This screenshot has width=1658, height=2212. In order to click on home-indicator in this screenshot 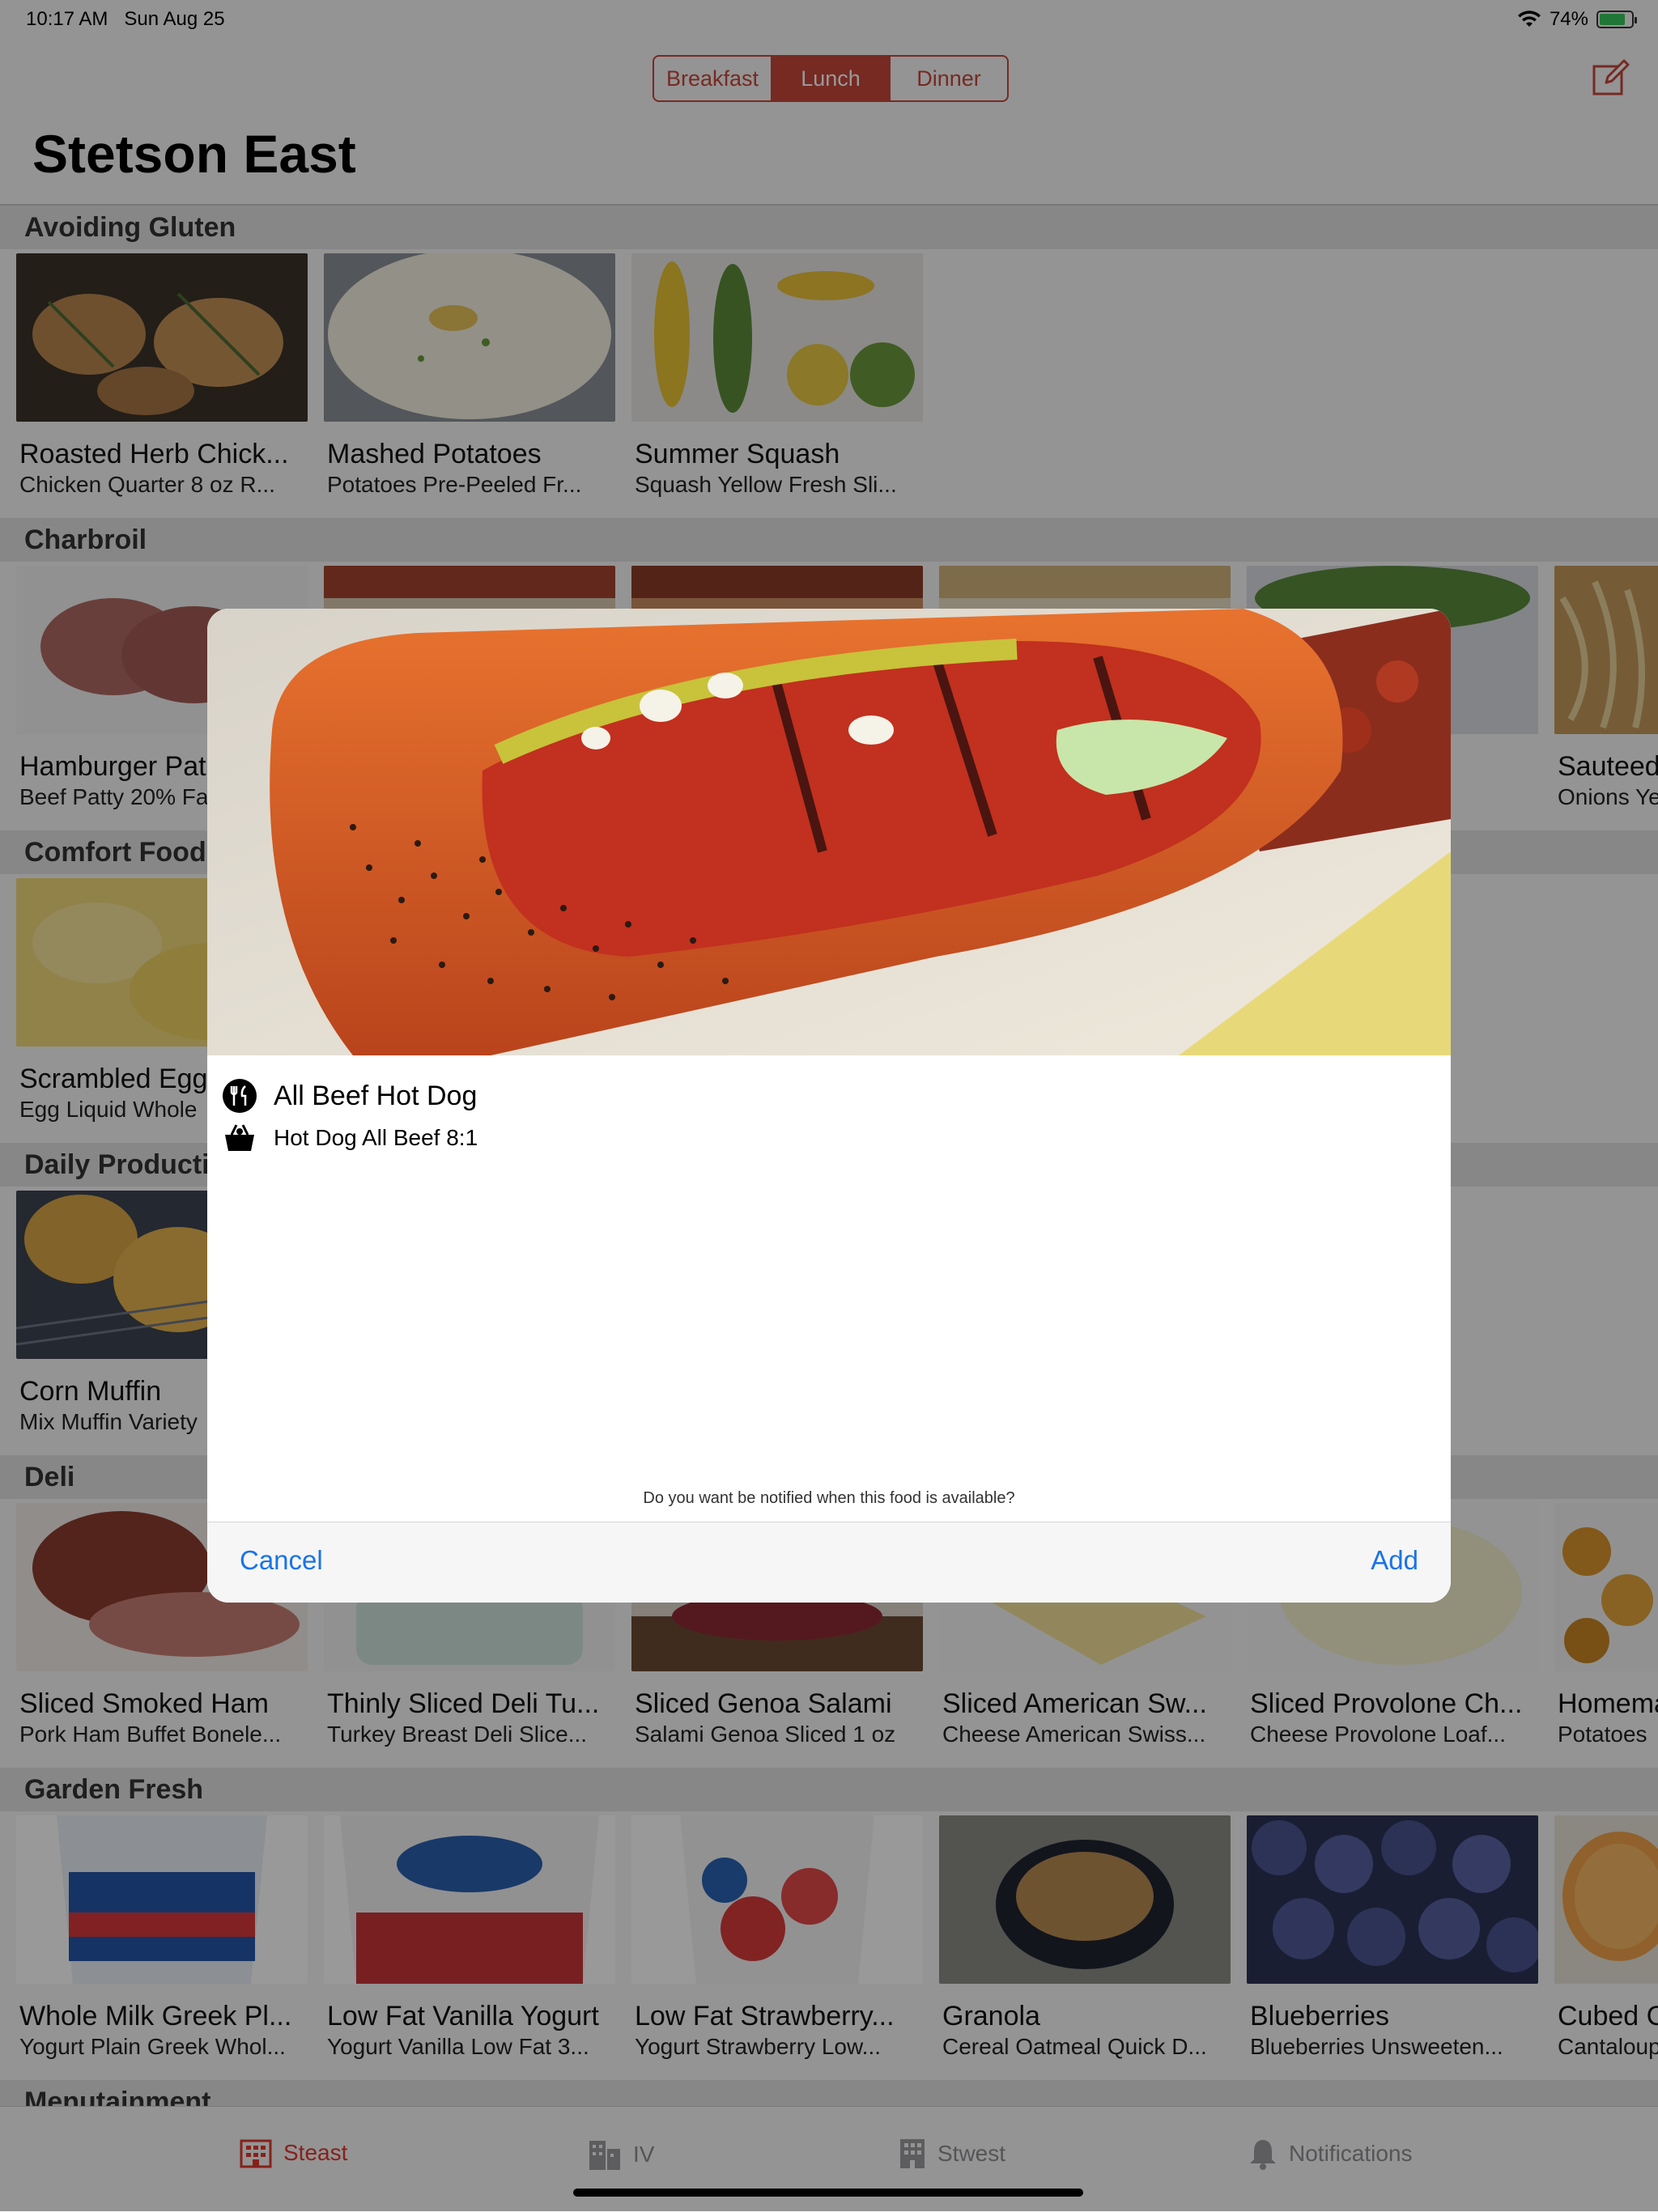, I will do `click(828, 2193)`.